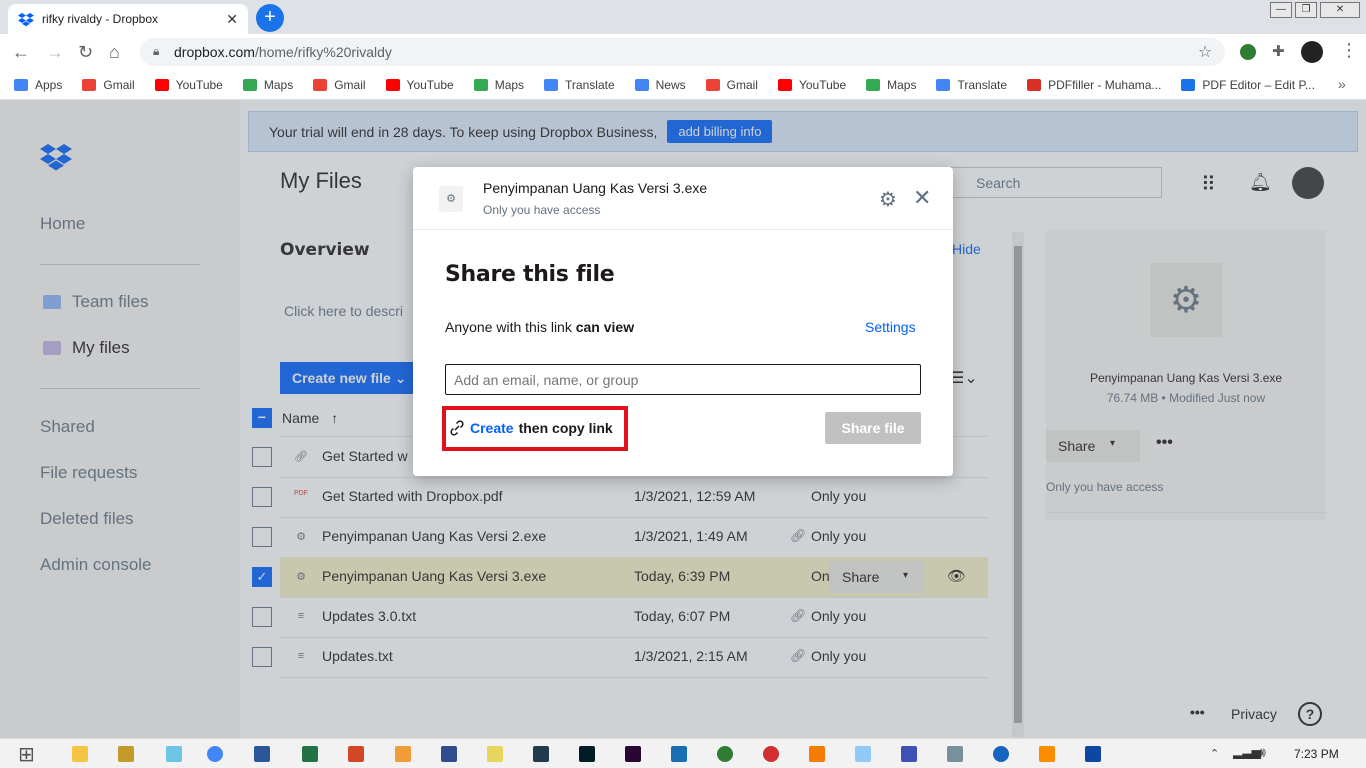 The height and width of the screenshot is (768, 1366). Describe the element at coordinates (542, 210) in the screenshot. I see `dialog-access-text: Only you have access` at that location.